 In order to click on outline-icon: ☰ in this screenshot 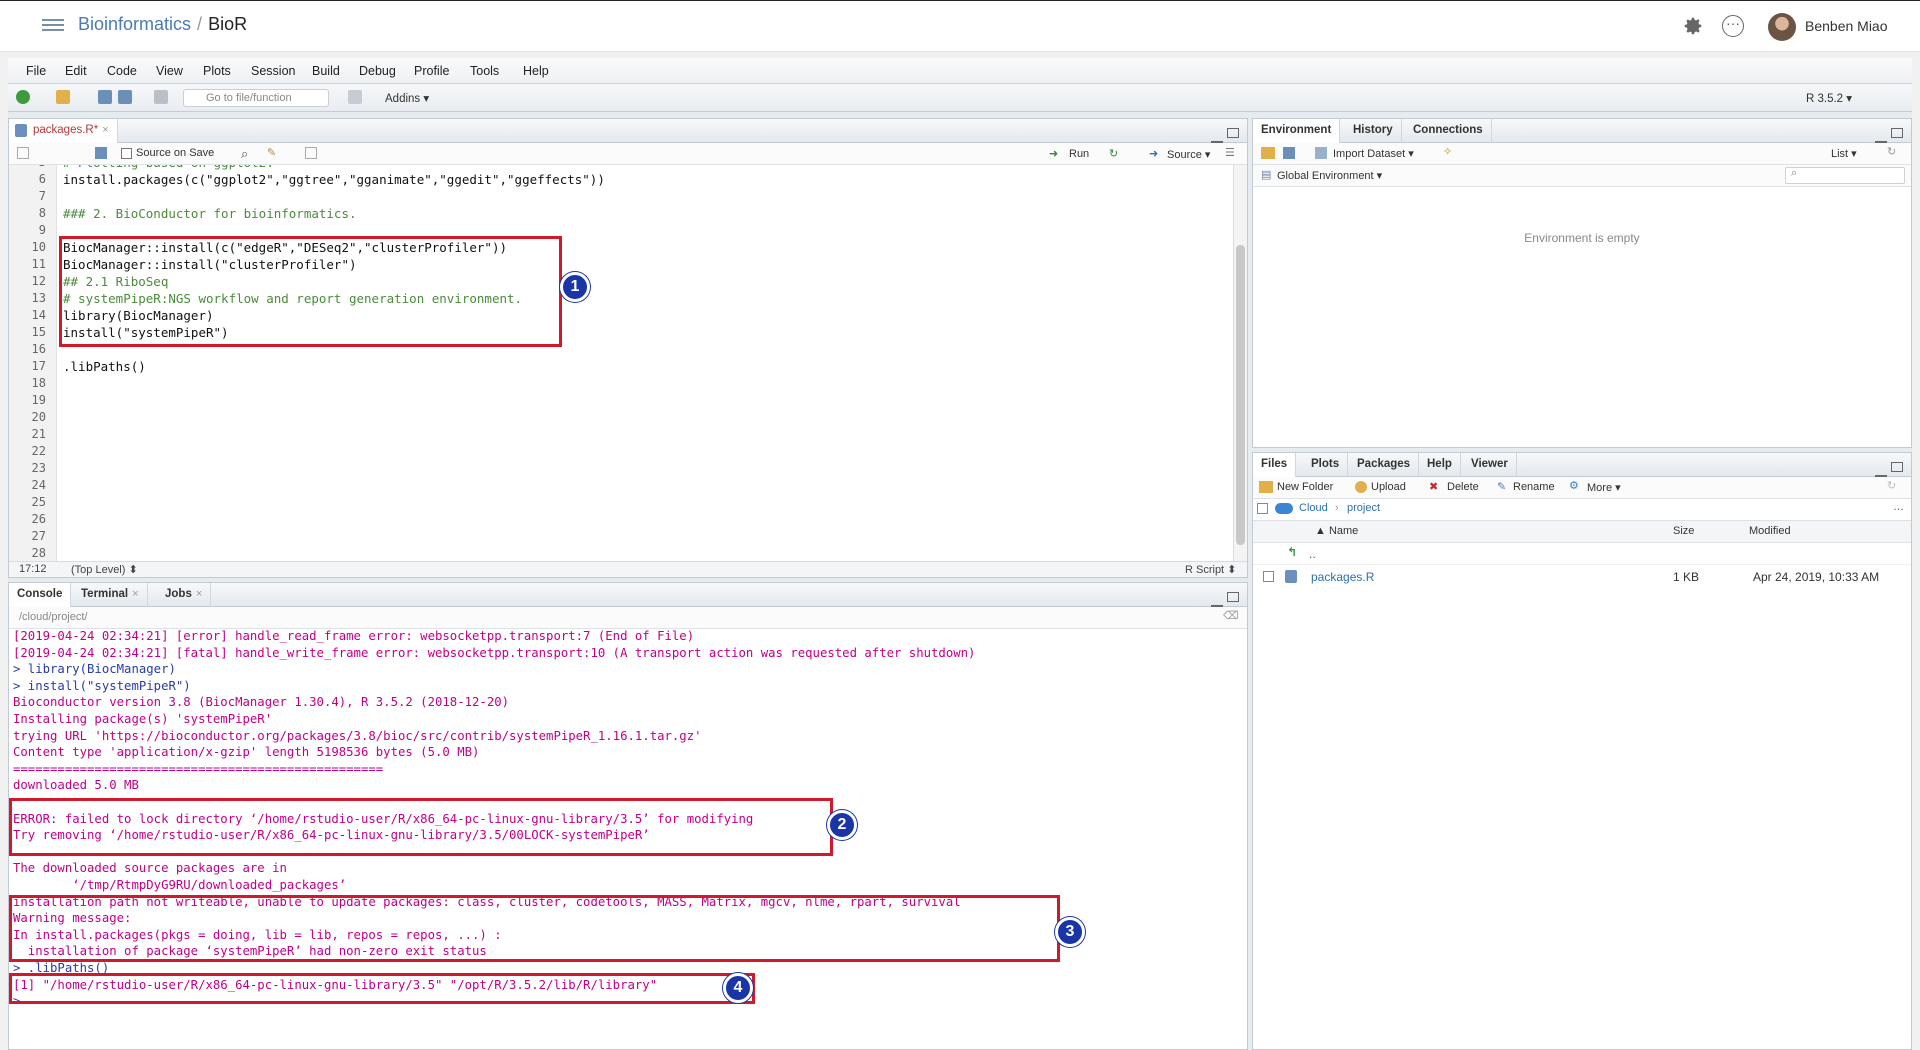, I will do `click(1230, 152)`.